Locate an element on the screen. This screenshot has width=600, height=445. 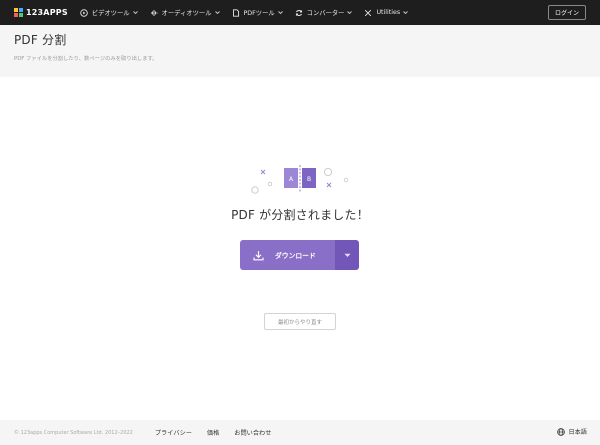
nav-item-converters: コンバーター is located at coordinates (324, 12).